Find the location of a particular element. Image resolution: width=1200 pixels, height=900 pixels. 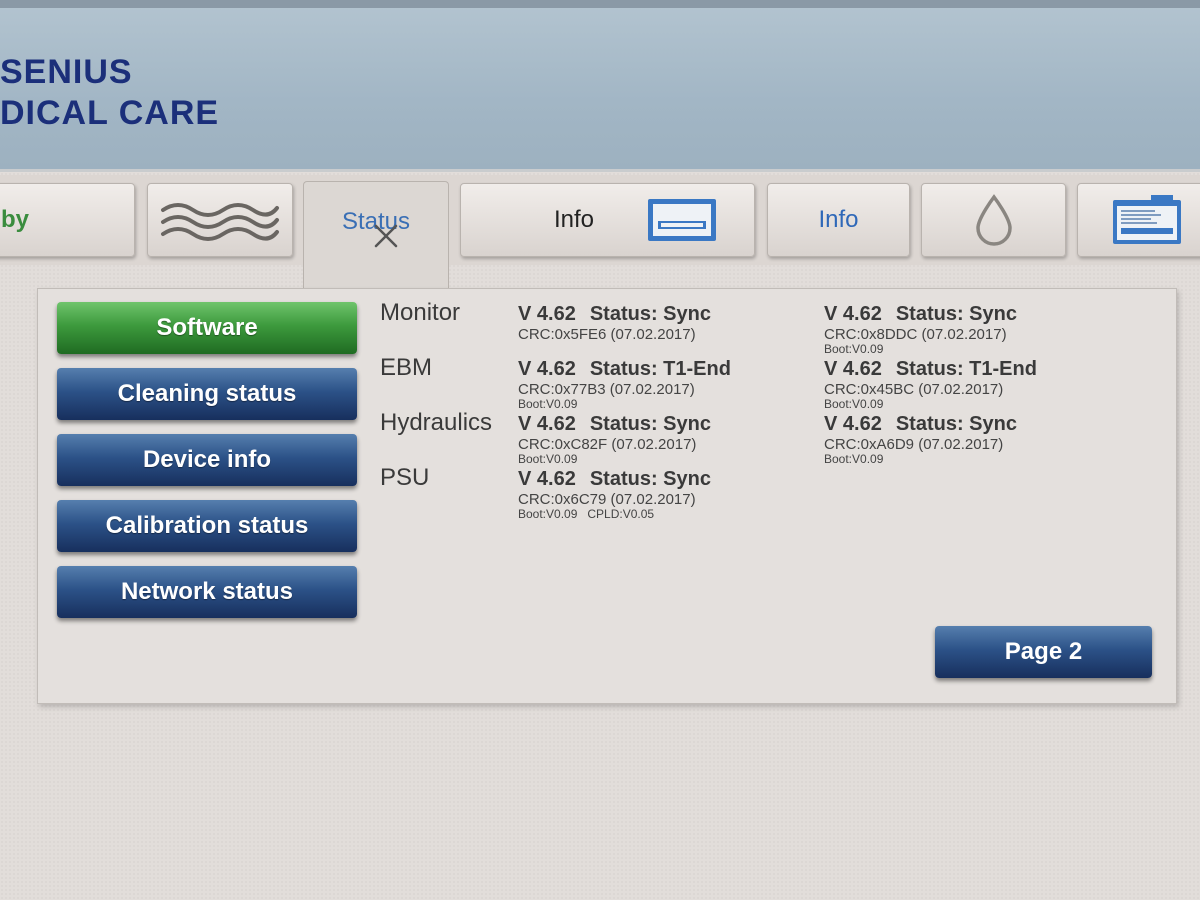

tab-document is located at coordinates (1138, 220).